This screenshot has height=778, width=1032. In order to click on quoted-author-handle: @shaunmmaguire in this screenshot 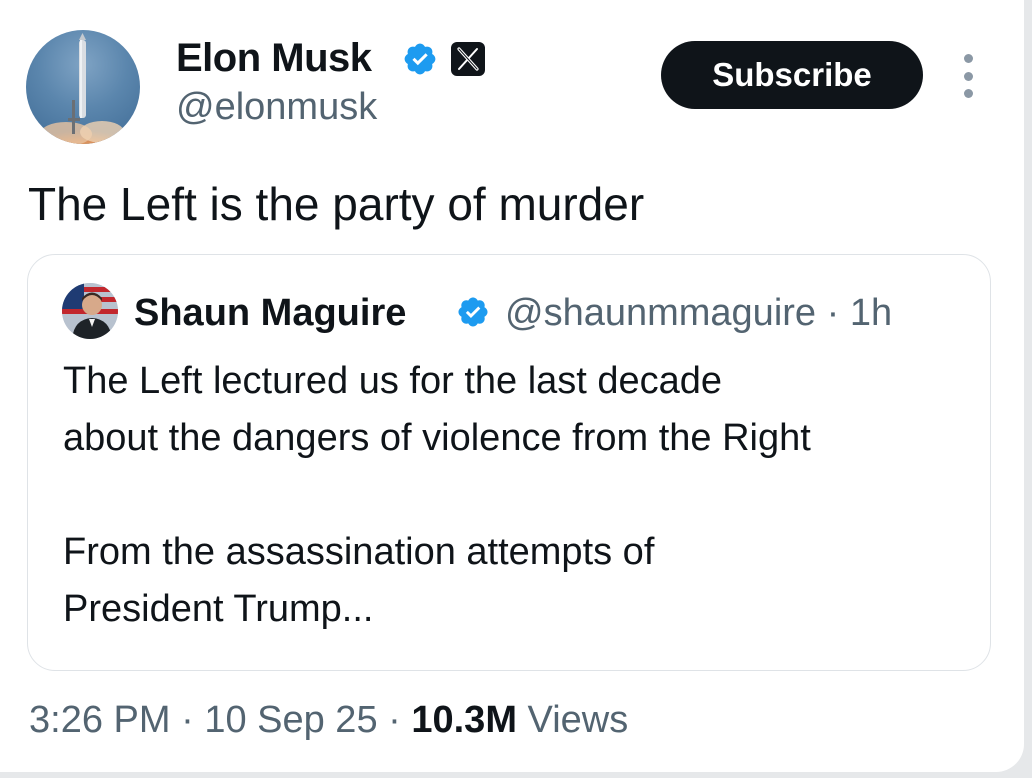, I will do `click(660, 313)`.